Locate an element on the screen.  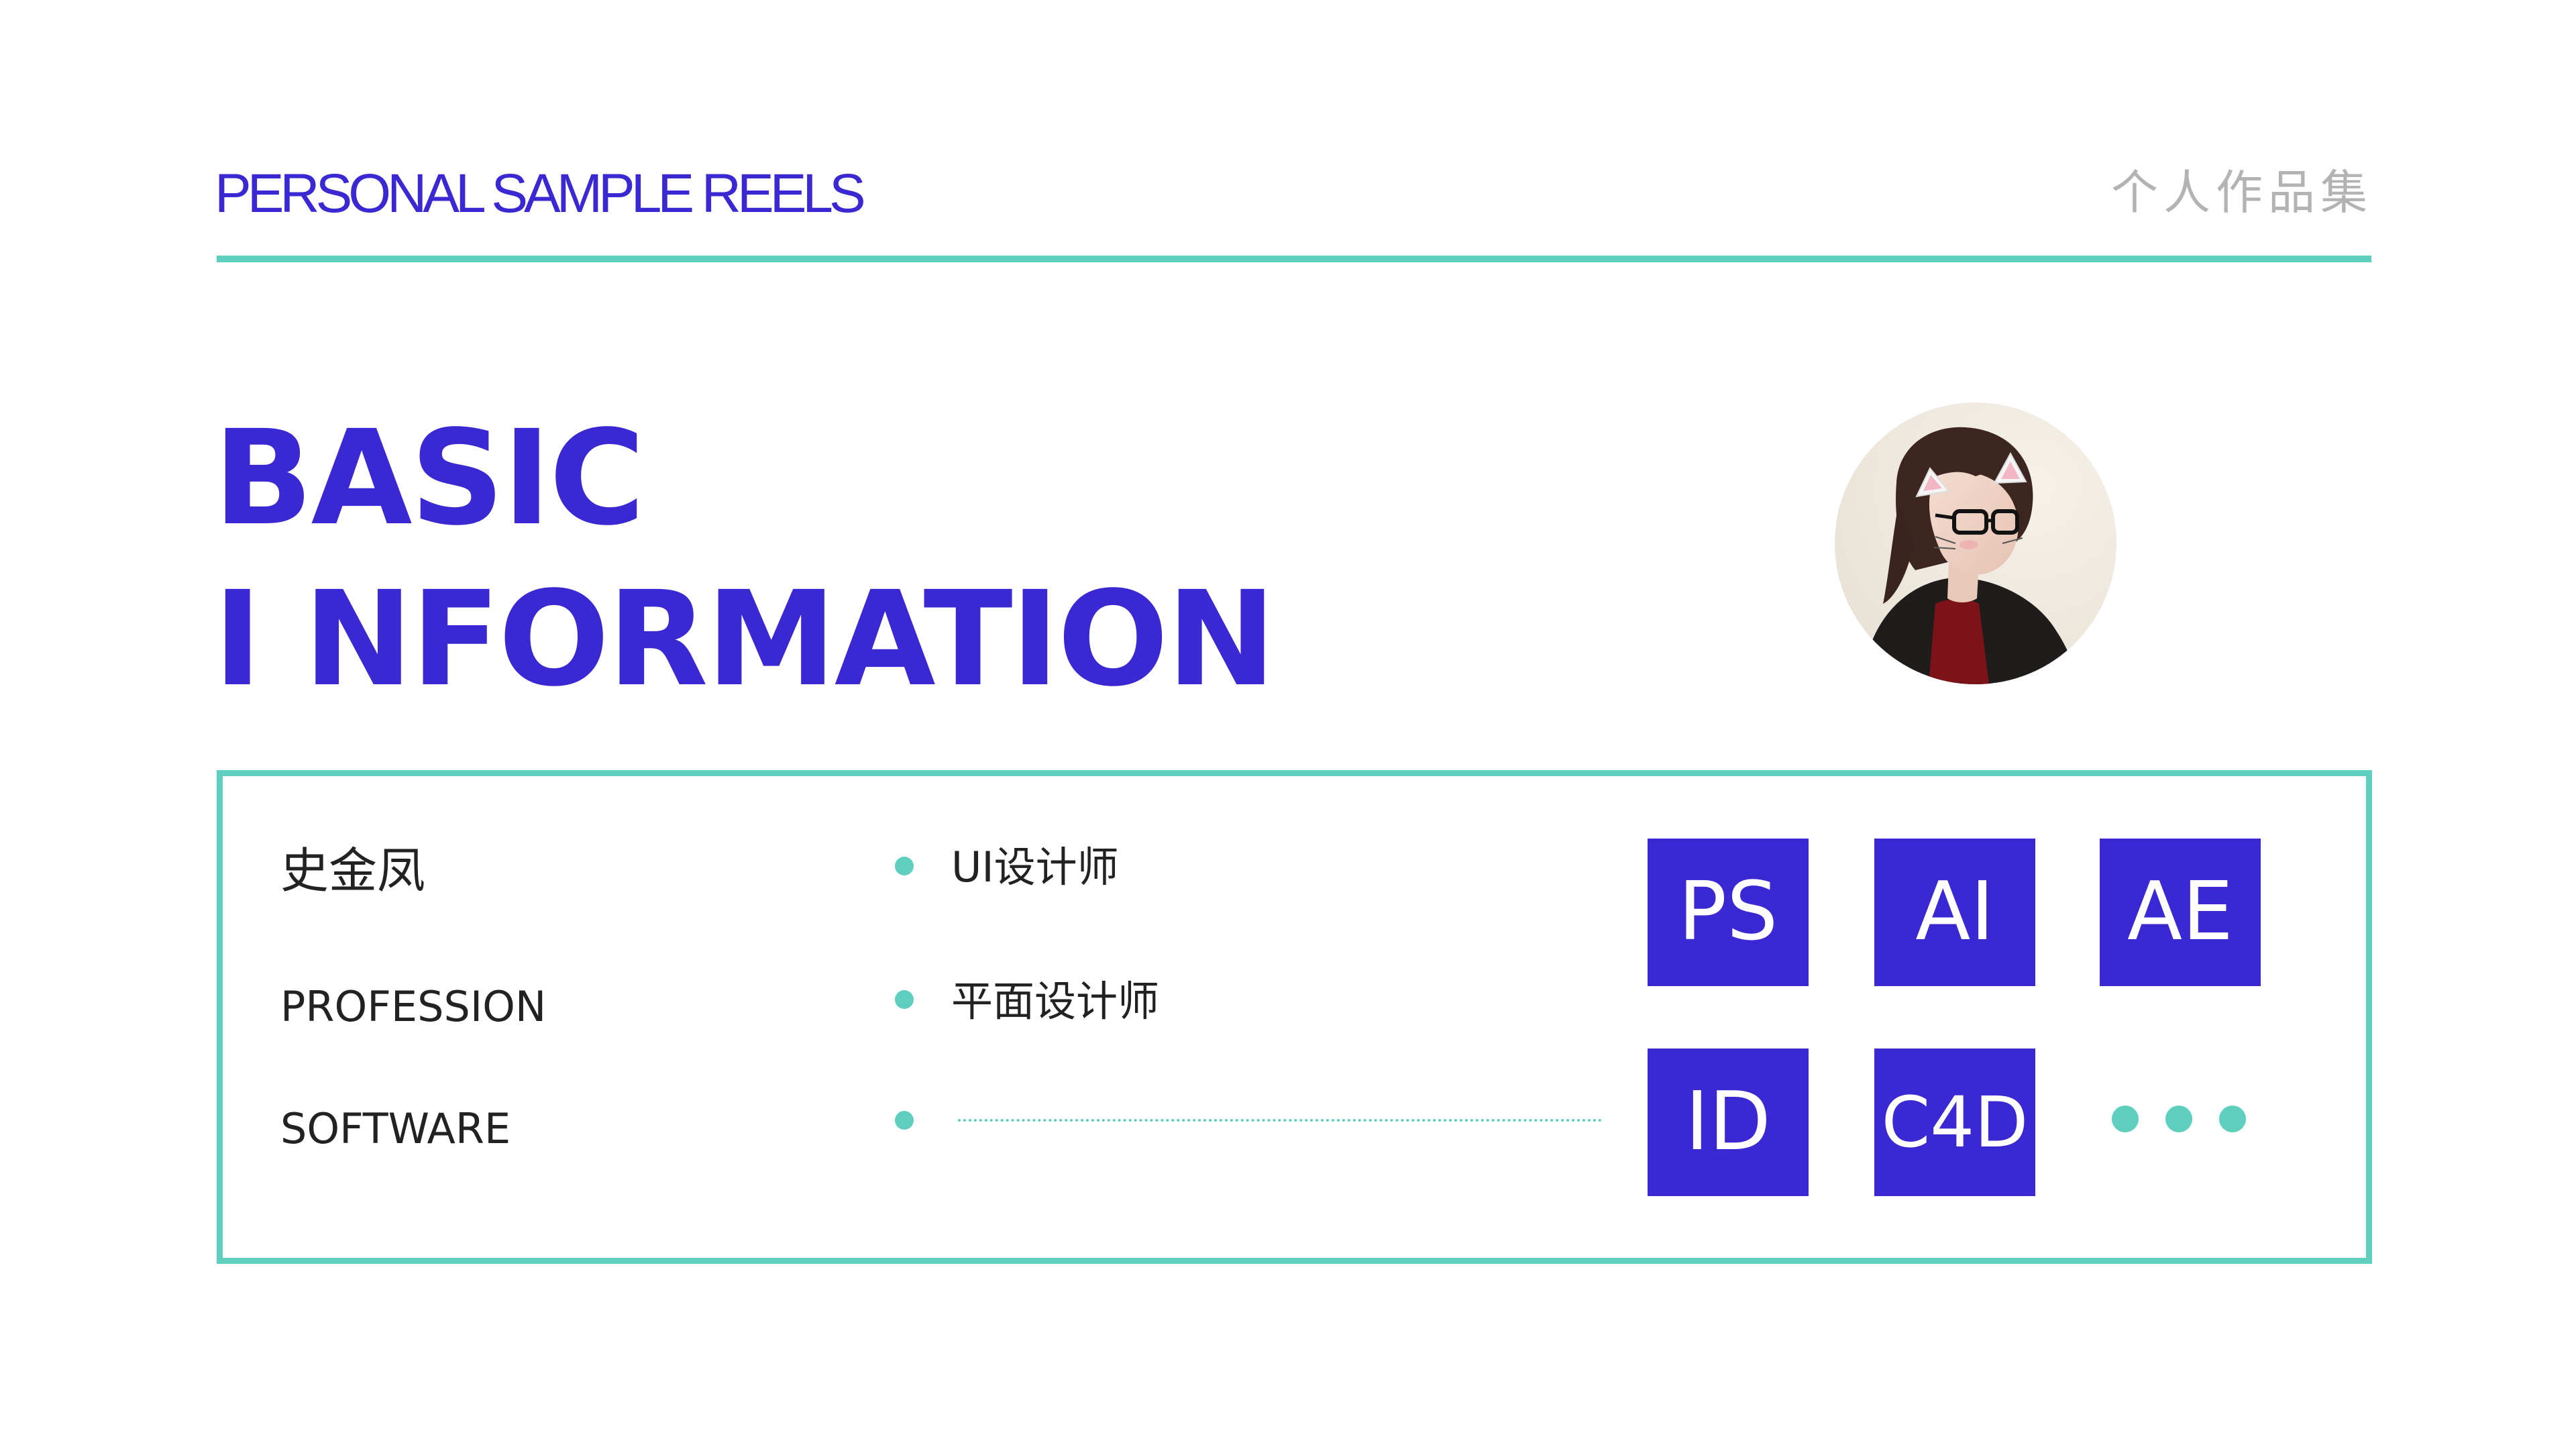
software-tile-c4d: C4D is located at coordinates (1954, 1122).